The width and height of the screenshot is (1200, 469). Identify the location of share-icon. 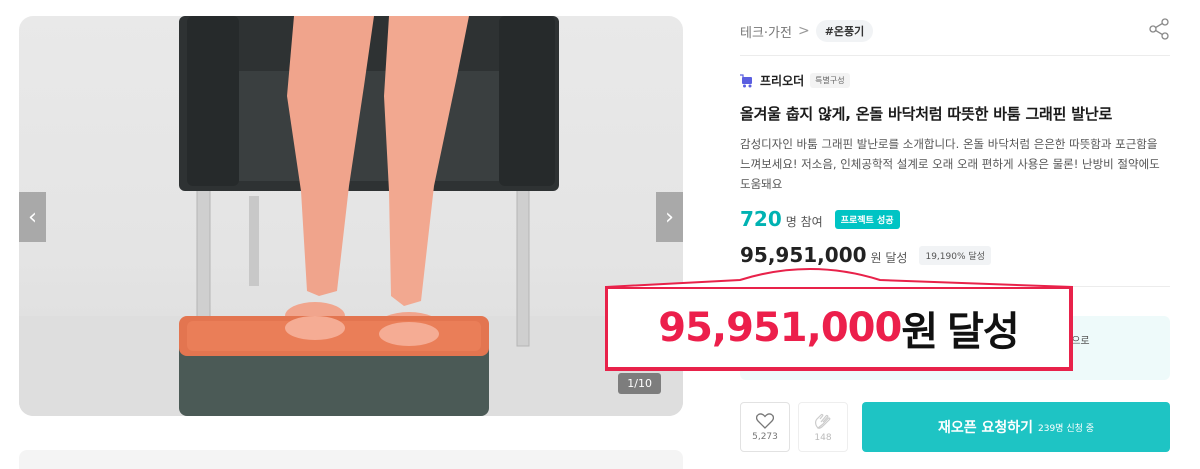
(1159, 29).